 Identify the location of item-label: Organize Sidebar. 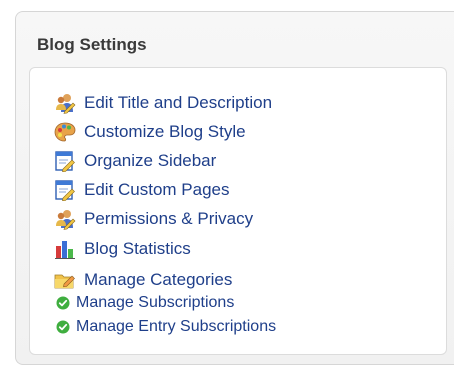
(150, 160).